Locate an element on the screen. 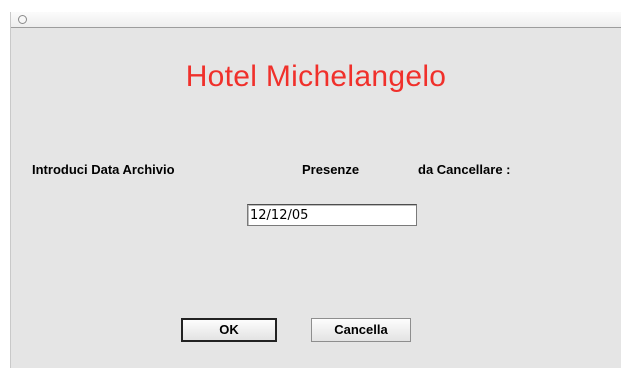  ok-button: OK is located at coordinates (229, 330).